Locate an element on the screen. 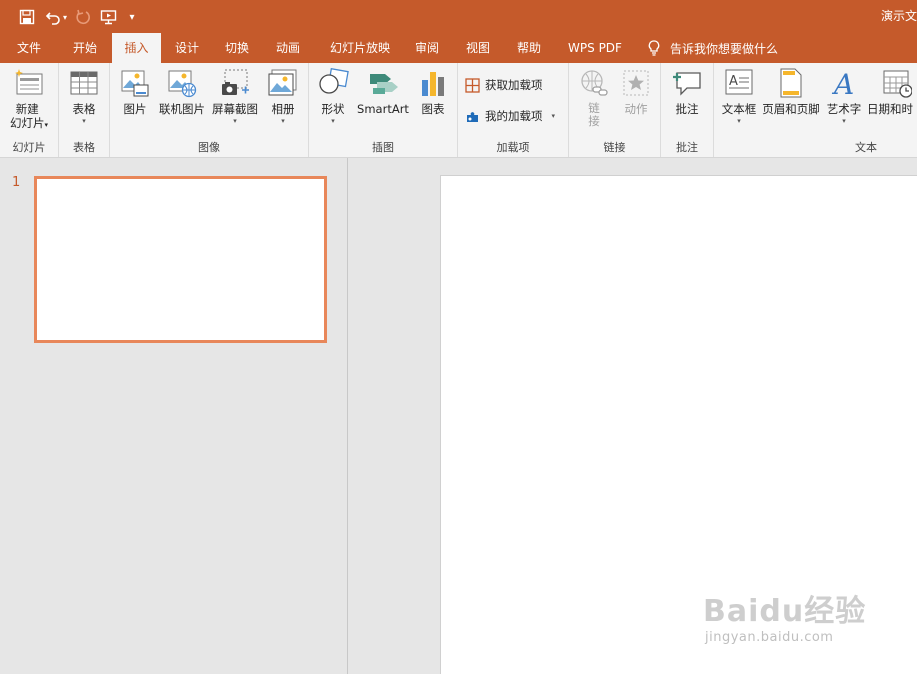  album-dropdown-icon: ▾ is located at coordinates (283, 121).